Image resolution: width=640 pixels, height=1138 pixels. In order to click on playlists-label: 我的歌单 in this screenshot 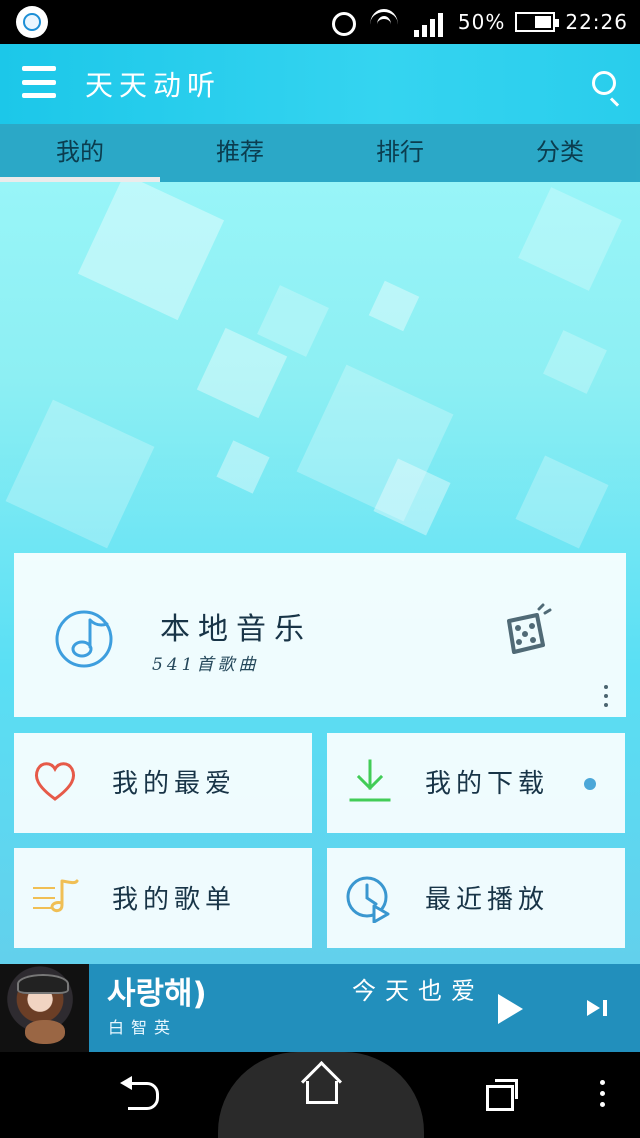, I will do `click(174, 900)`.